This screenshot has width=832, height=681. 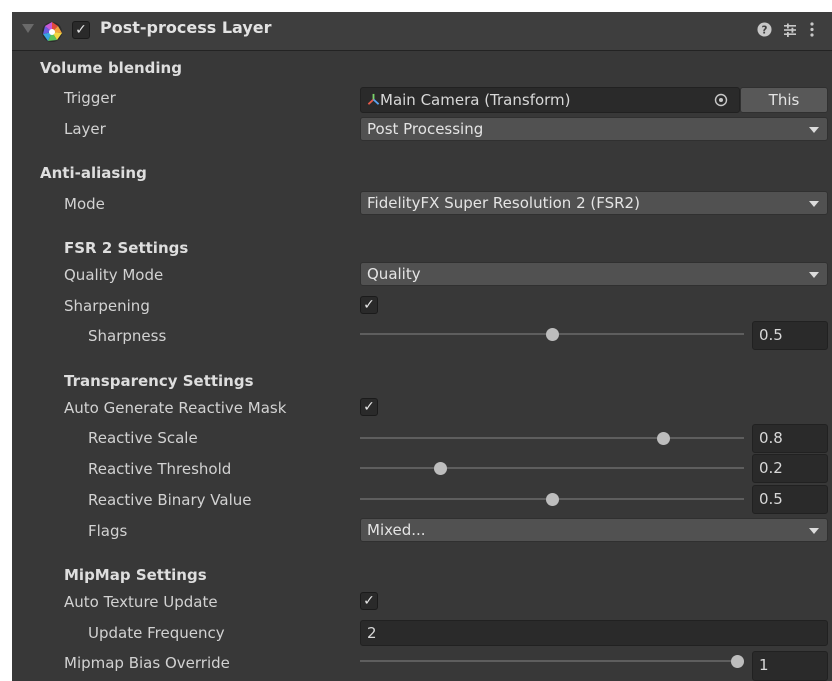 I want to click on layer-label: Layer, so click(x=85, y=129).